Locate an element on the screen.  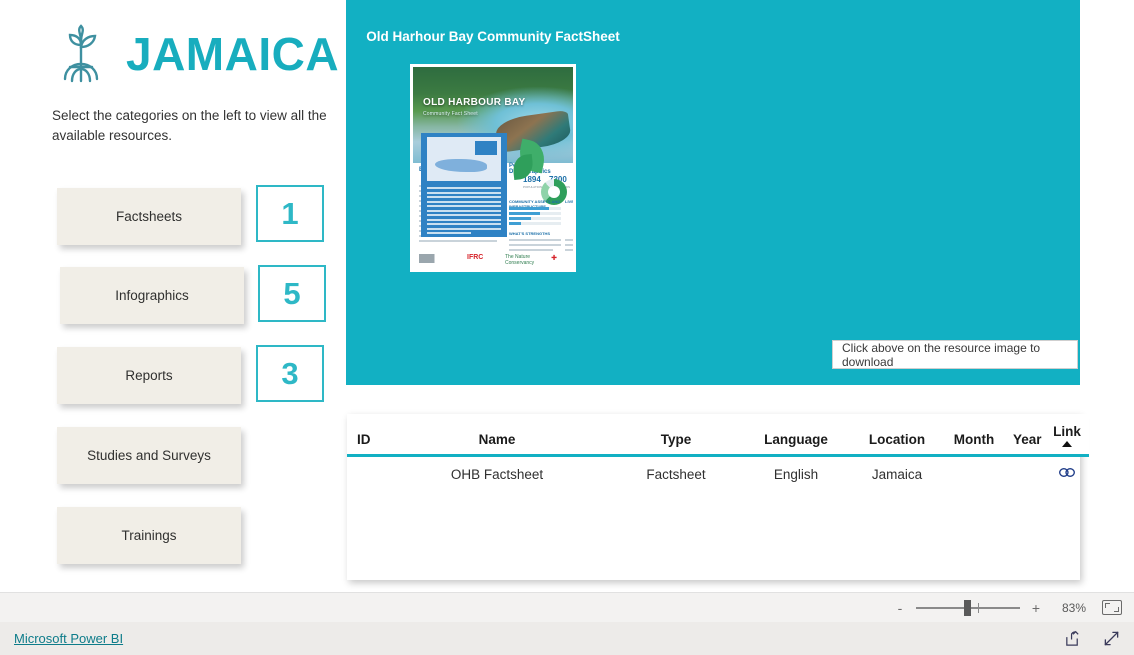
zoom-out-button: - is located at coordinates (900, 608).